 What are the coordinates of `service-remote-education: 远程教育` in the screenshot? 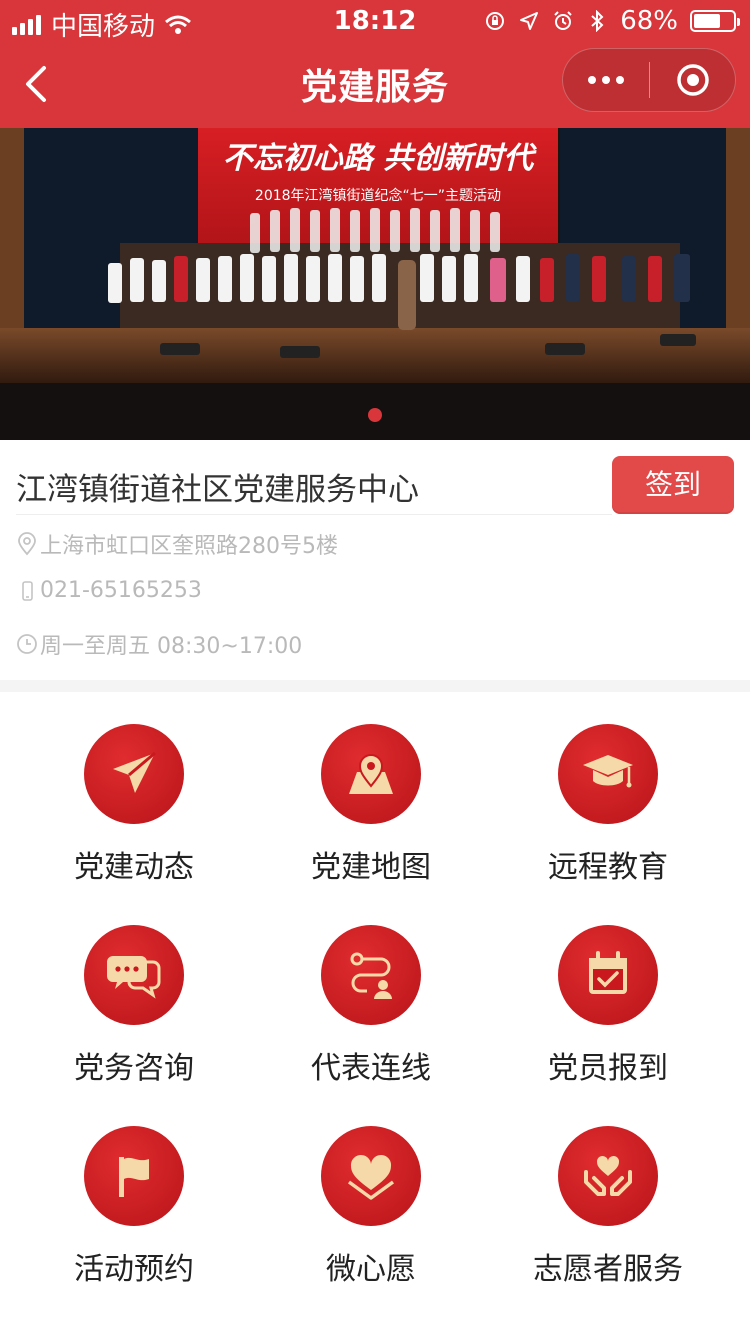 It's located at (608, 792).